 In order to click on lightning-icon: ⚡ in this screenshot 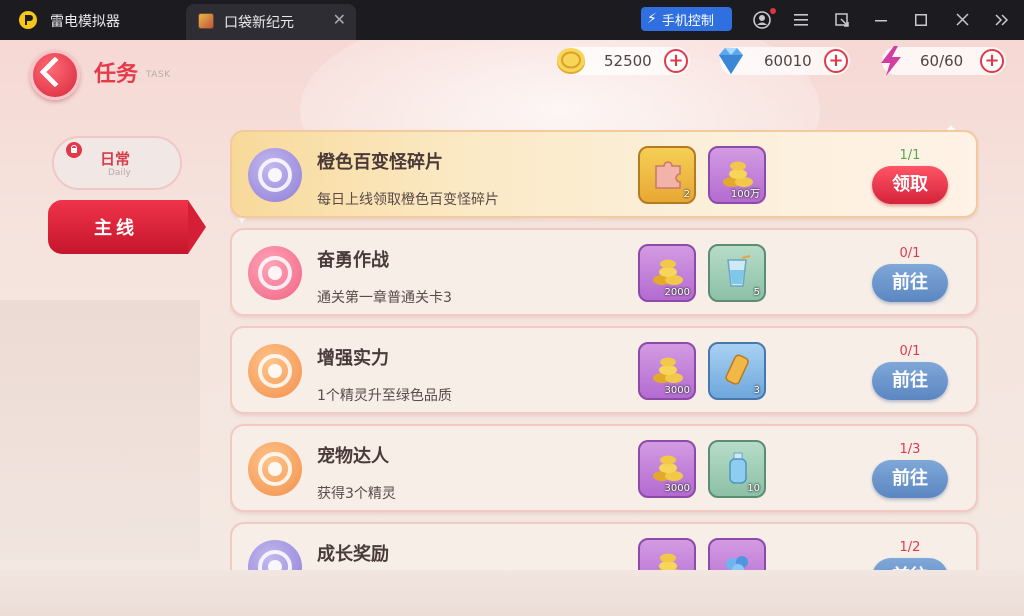, I will do `click(652, 19)`.